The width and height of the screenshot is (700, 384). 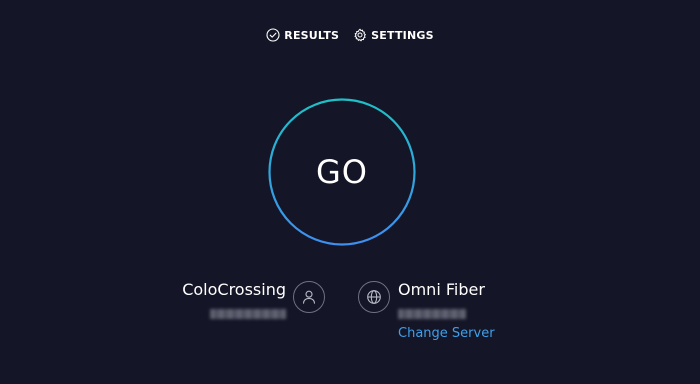 What do you see at coordinates (234, 289) in the screenshot?
I see `isp-name: ColoCrossing` at bounding box center [234, 289].